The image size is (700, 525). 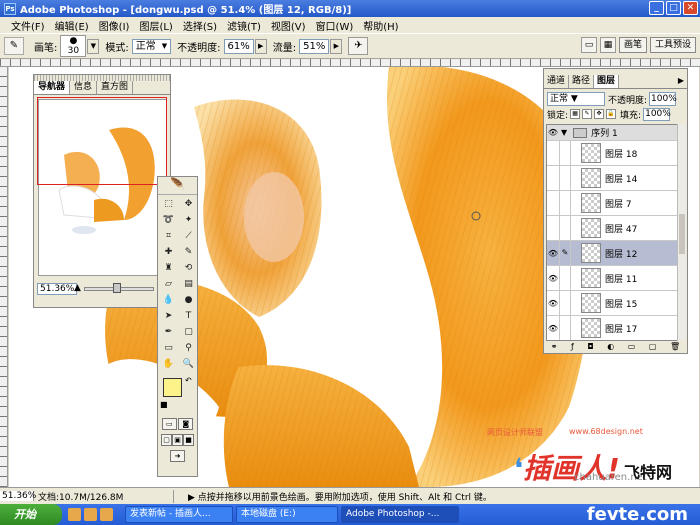 I want to click on layers-scrollbar, so click(x=681, y=232).